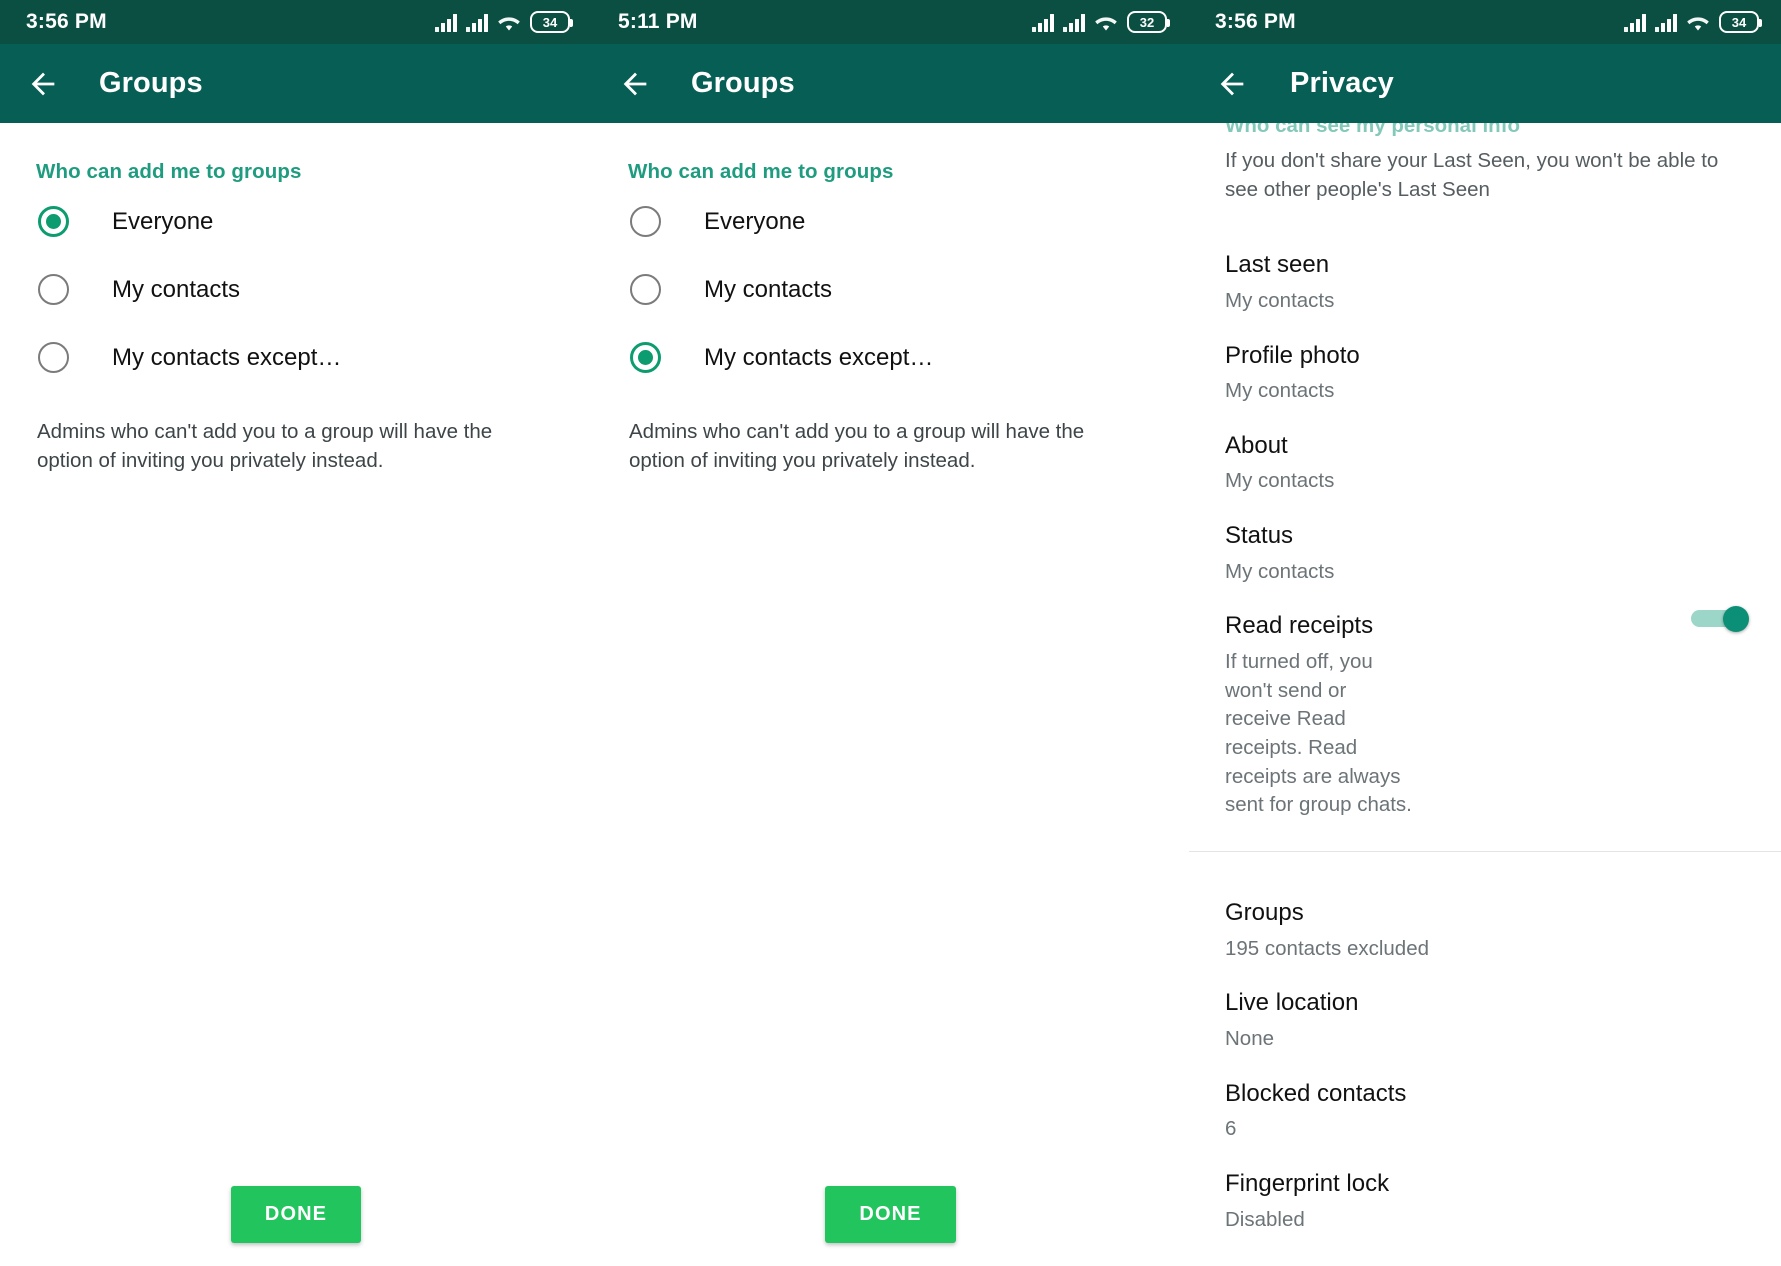 The height and width of the screenshot is (1266, 1781). What do you see at coordinates (658, 21) in the screenshot?
I see `status-bar-time: 5:11 PM` at bounding box center [658, 21].